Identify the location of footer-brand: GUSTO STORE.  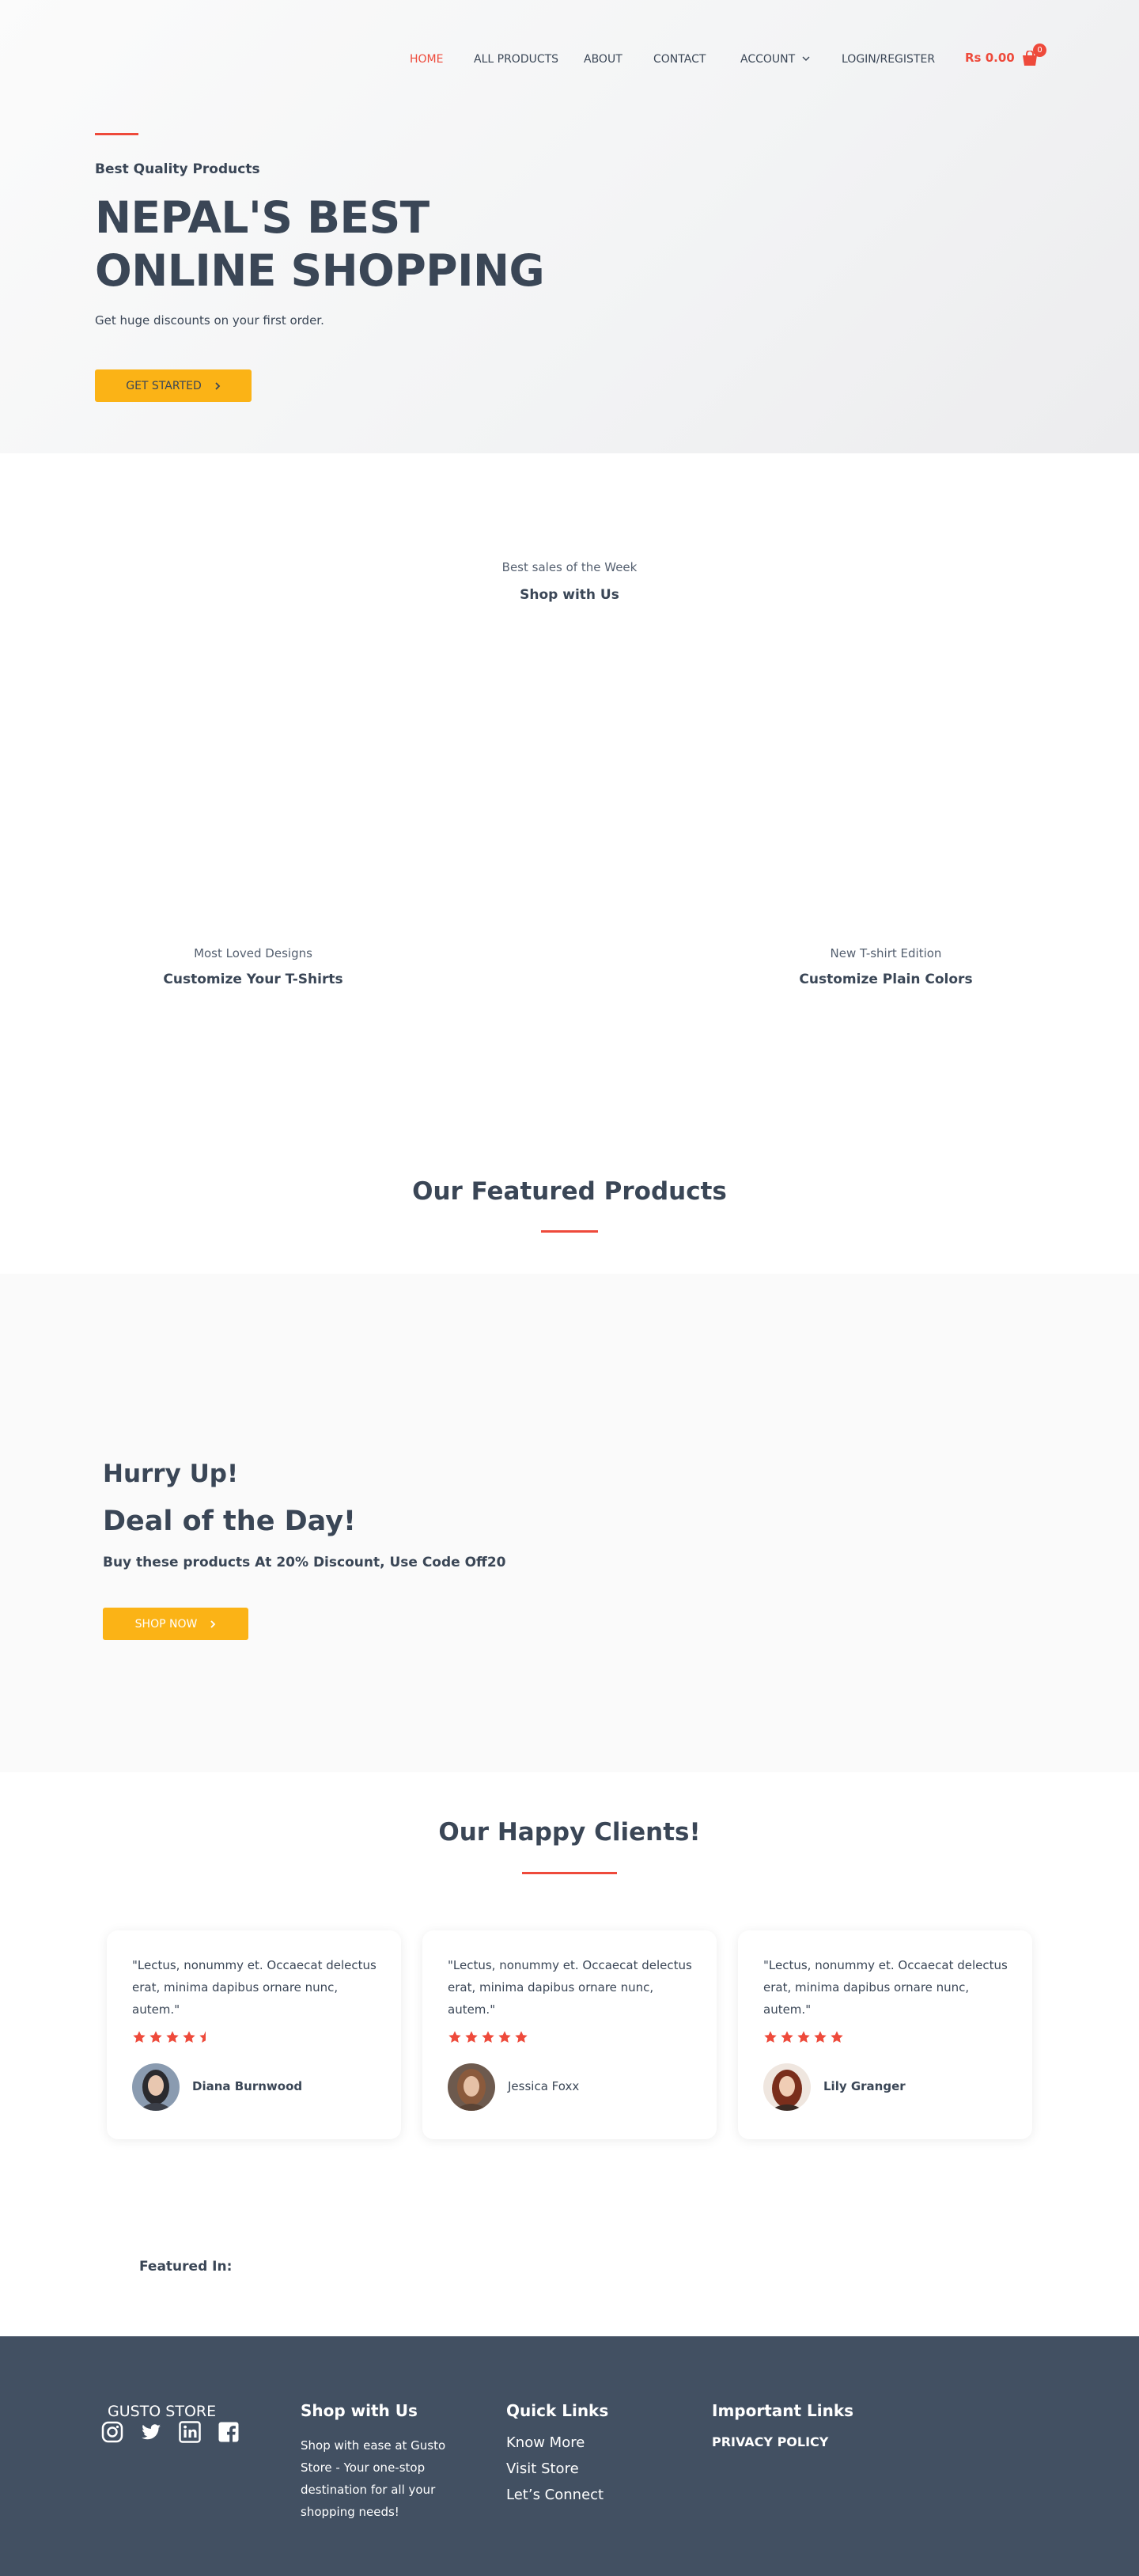
(162, 2411).